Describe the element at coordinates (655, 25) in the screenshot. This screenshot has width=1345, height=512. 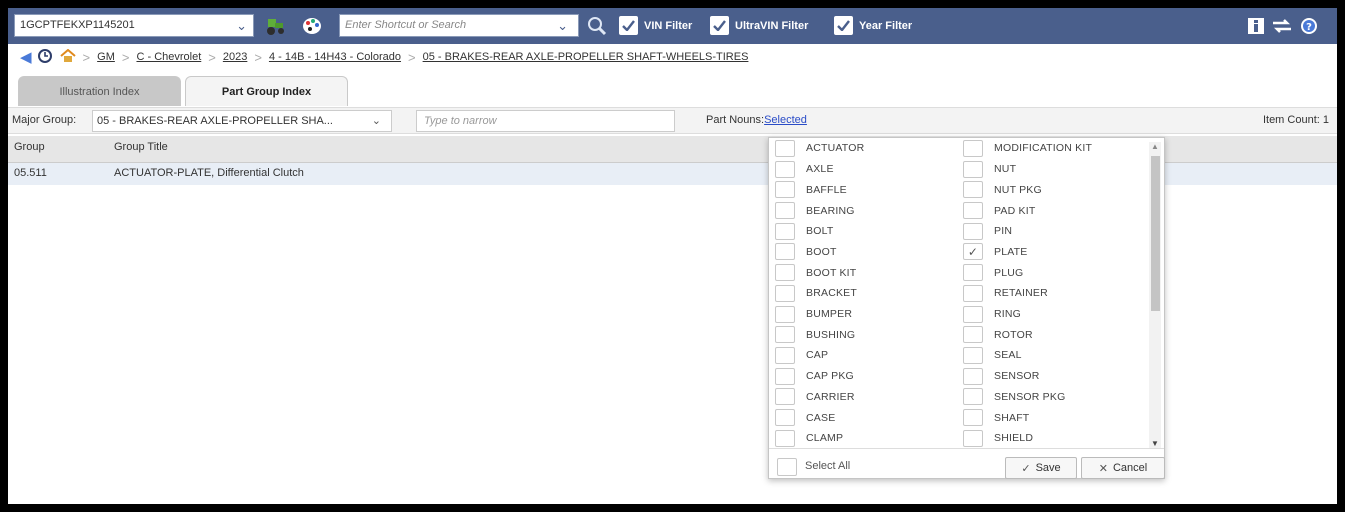
I see `vin-filter-toggle: VIN Filter` at that location.